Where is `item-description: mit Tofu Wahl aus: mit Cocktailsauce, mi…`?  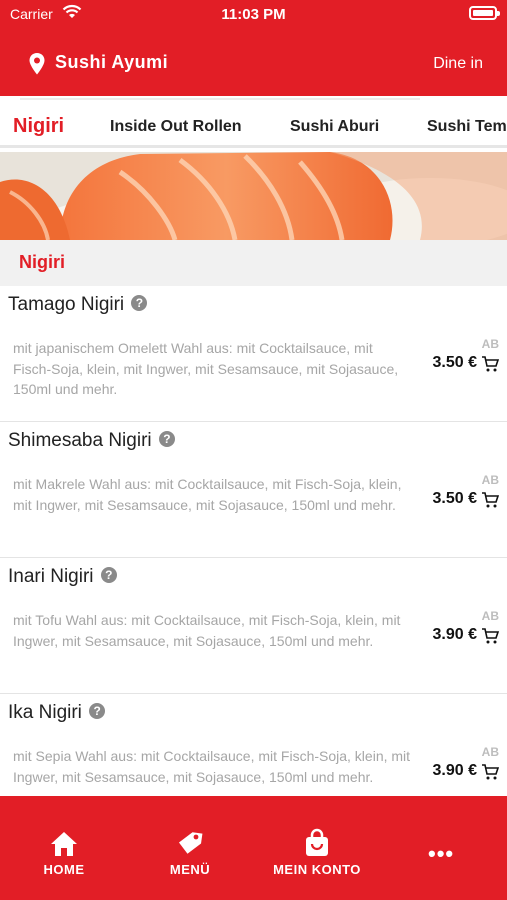
item-description: mit Tofu Wahl aus: mit Cocktailsauce, mi… is located at coordinates (207, 630).